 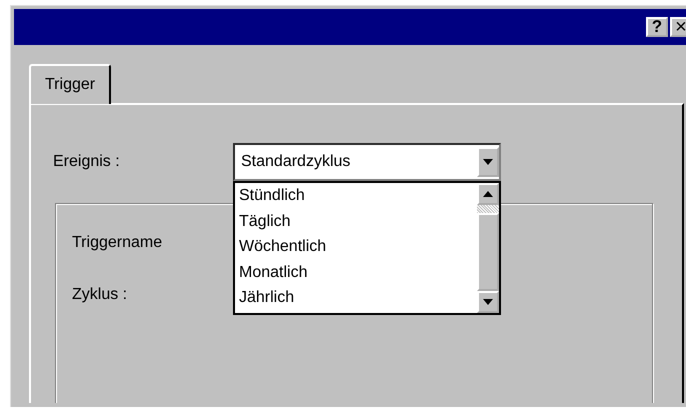 I want to click on dropdown-option: Monatlich, so click(x=358, y=272).